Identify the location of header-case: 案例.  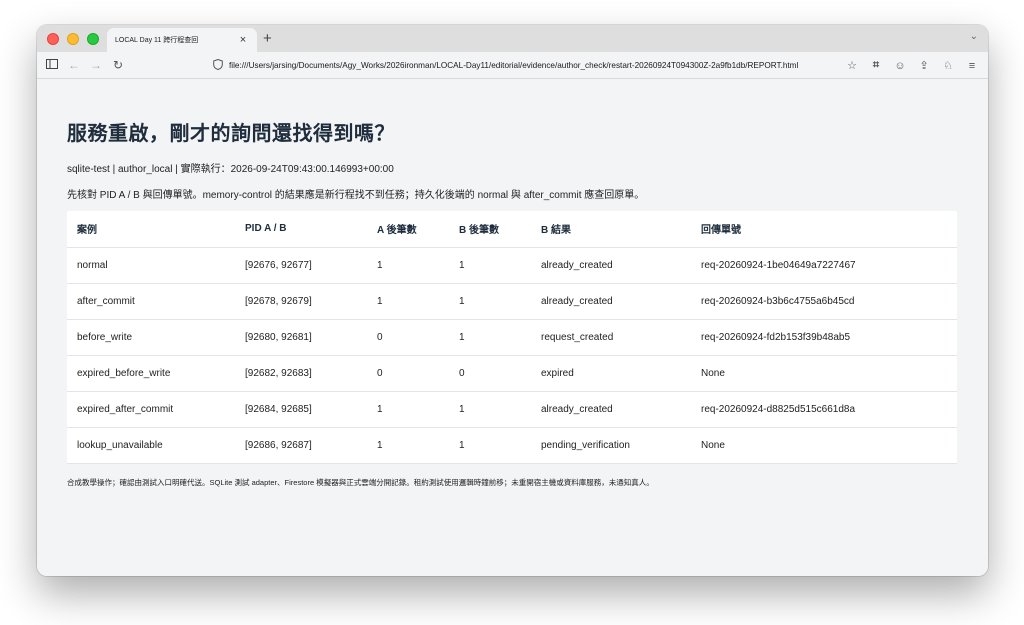
(151, 229).